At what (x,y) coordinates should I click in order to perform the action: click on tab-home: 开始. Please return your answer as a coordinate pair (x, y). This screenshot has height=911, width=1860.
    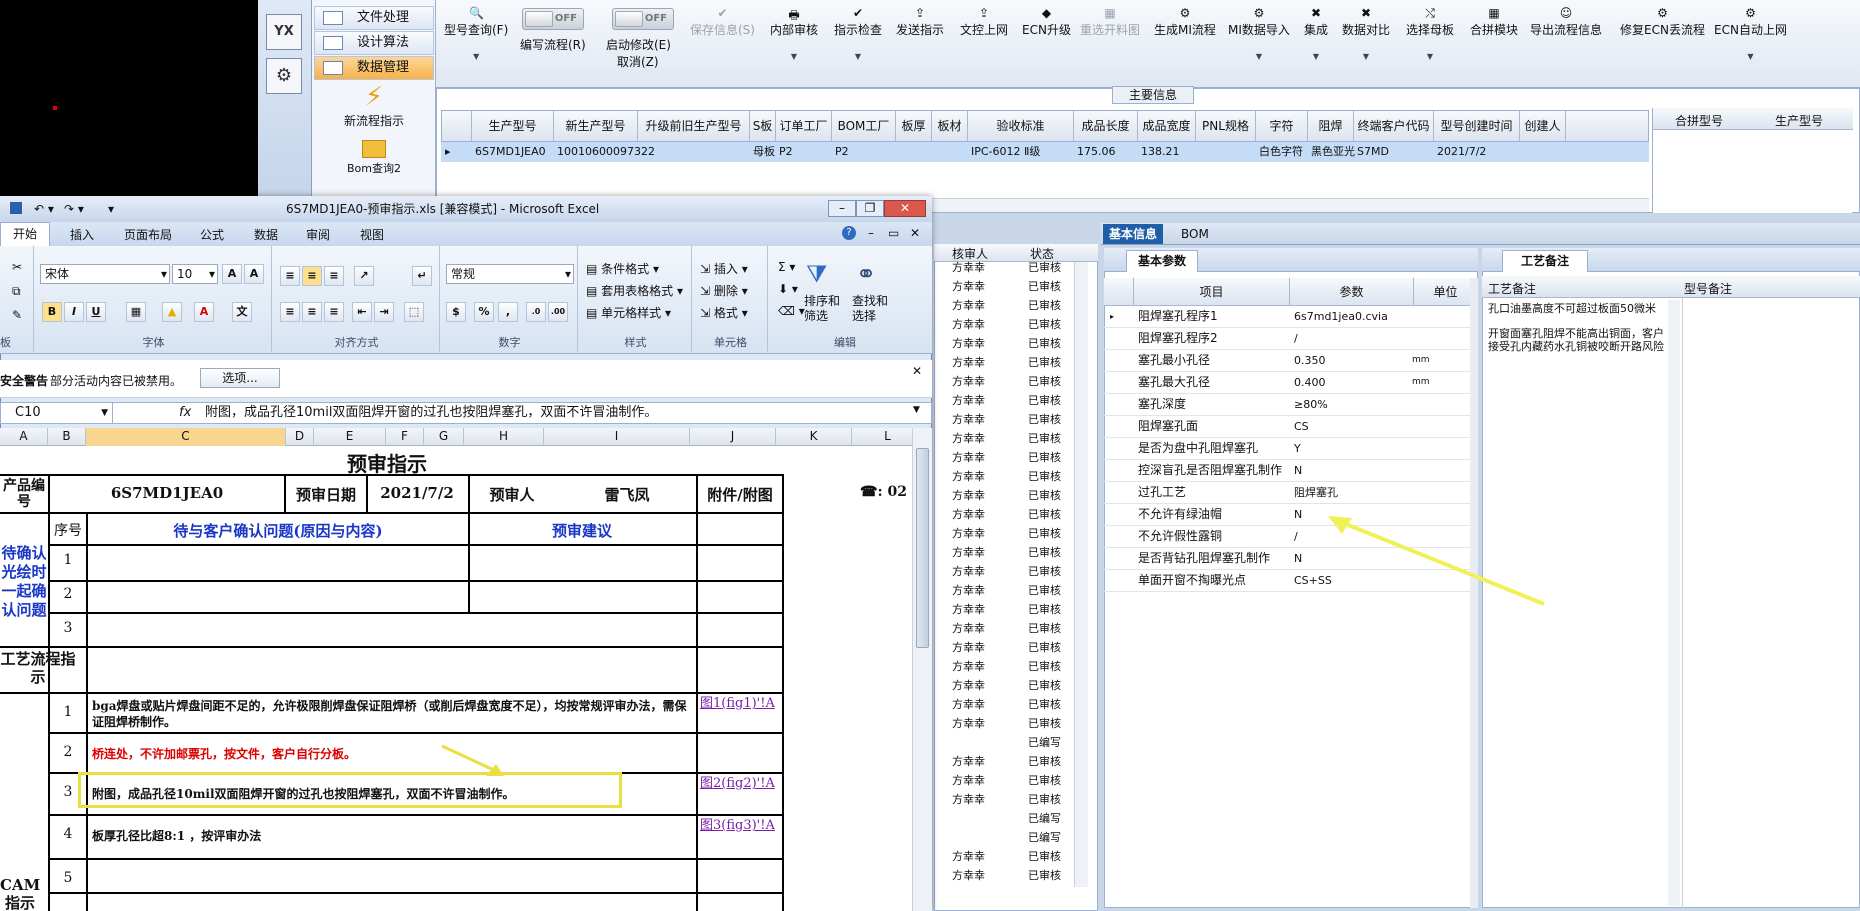
    Looking at the image, I should click on (25, 234).